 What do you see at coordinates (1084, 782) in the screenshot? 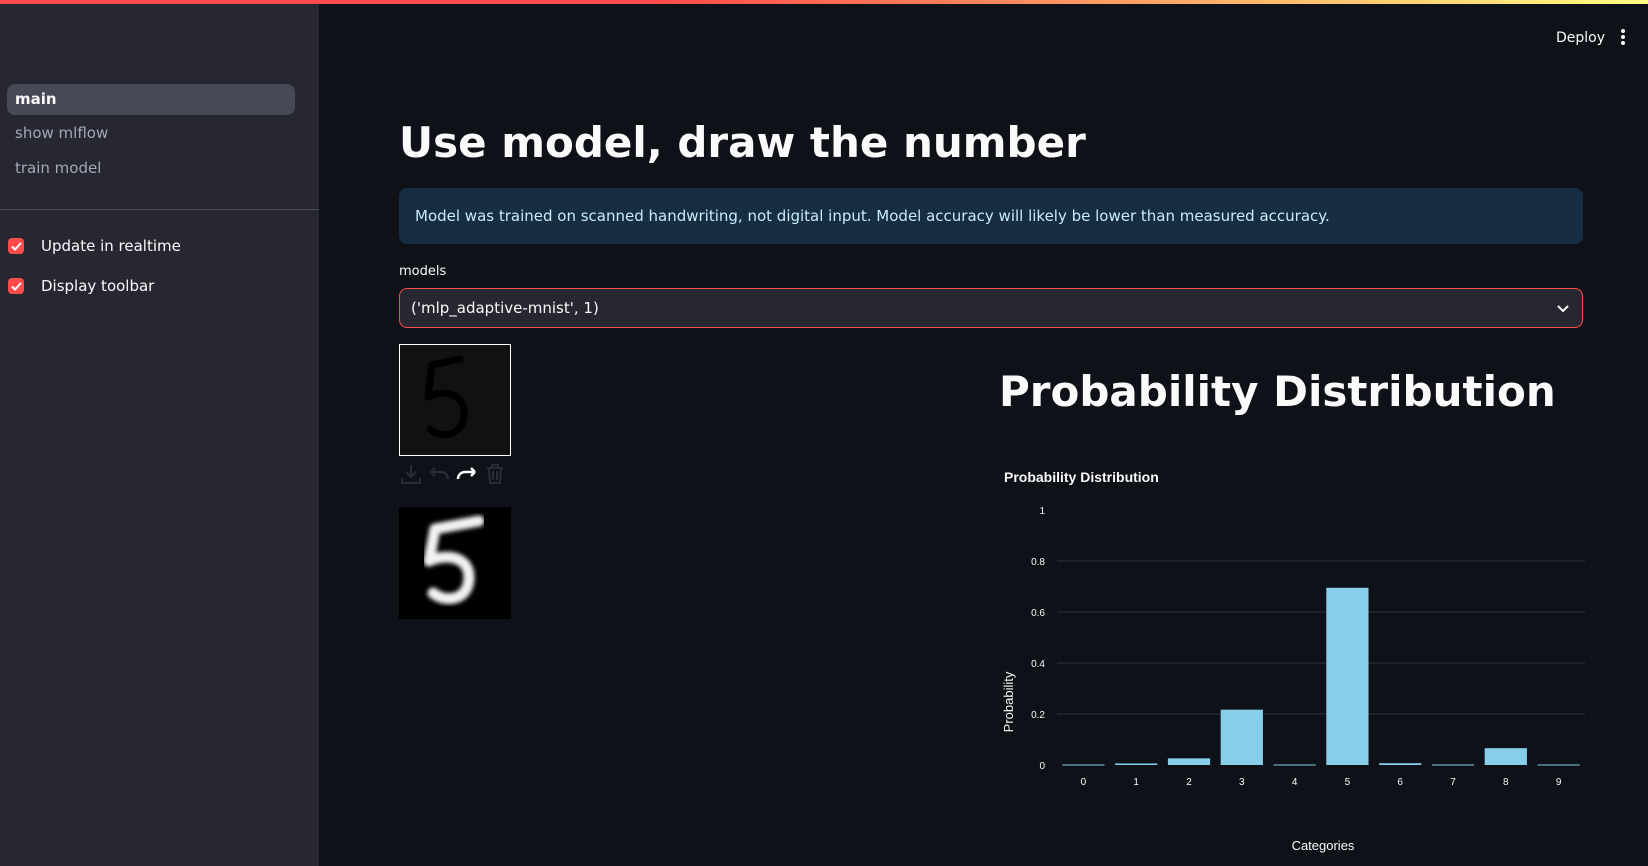
I see `x-tick-label: 0` at bounding box center [1084, 782].